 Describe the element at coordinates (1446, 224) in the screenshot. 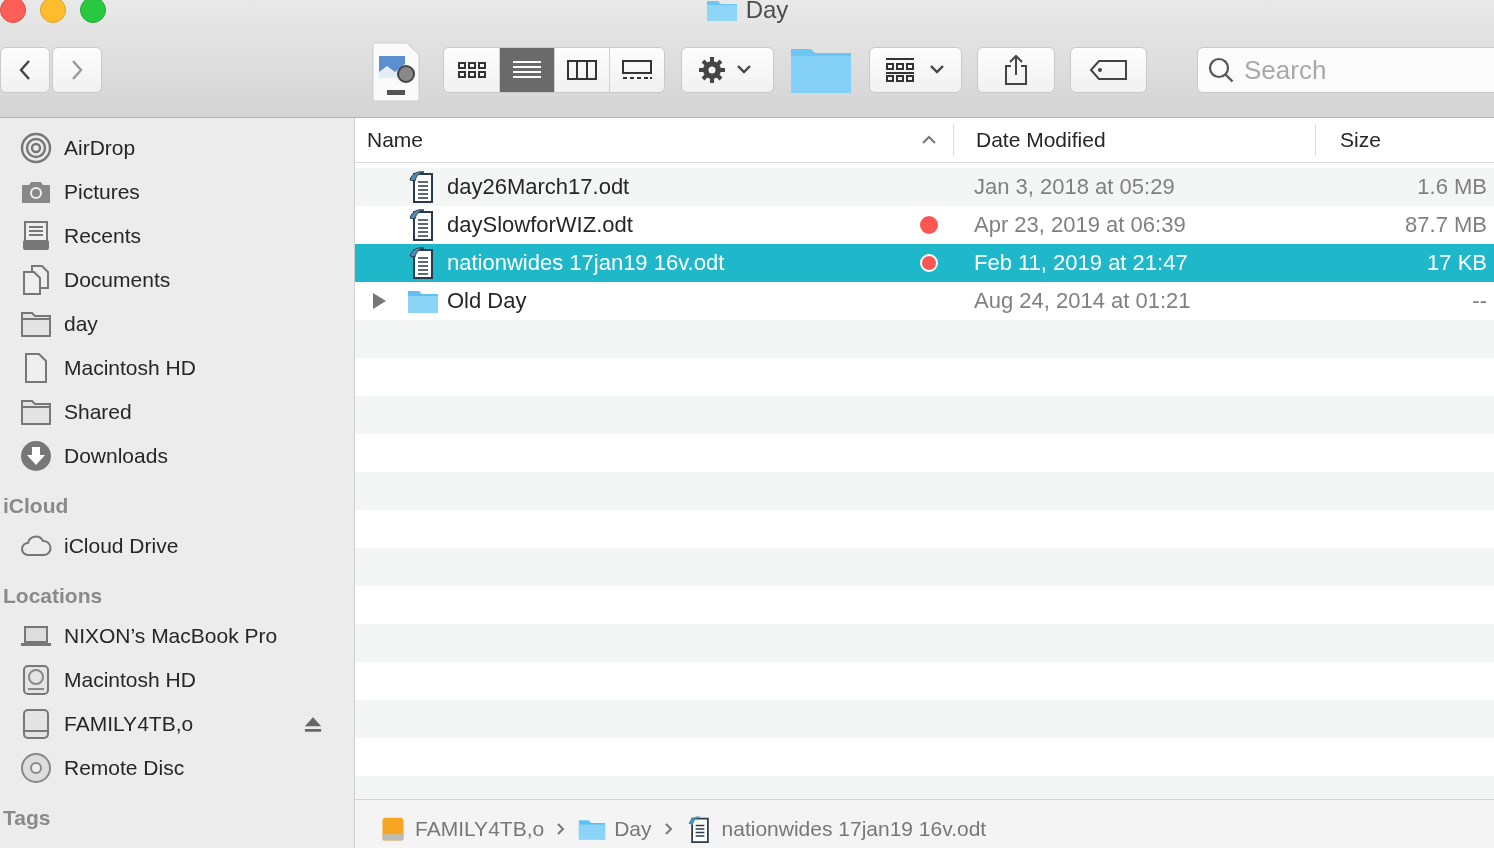

I see `file-size: 87.7 MB` at that location.